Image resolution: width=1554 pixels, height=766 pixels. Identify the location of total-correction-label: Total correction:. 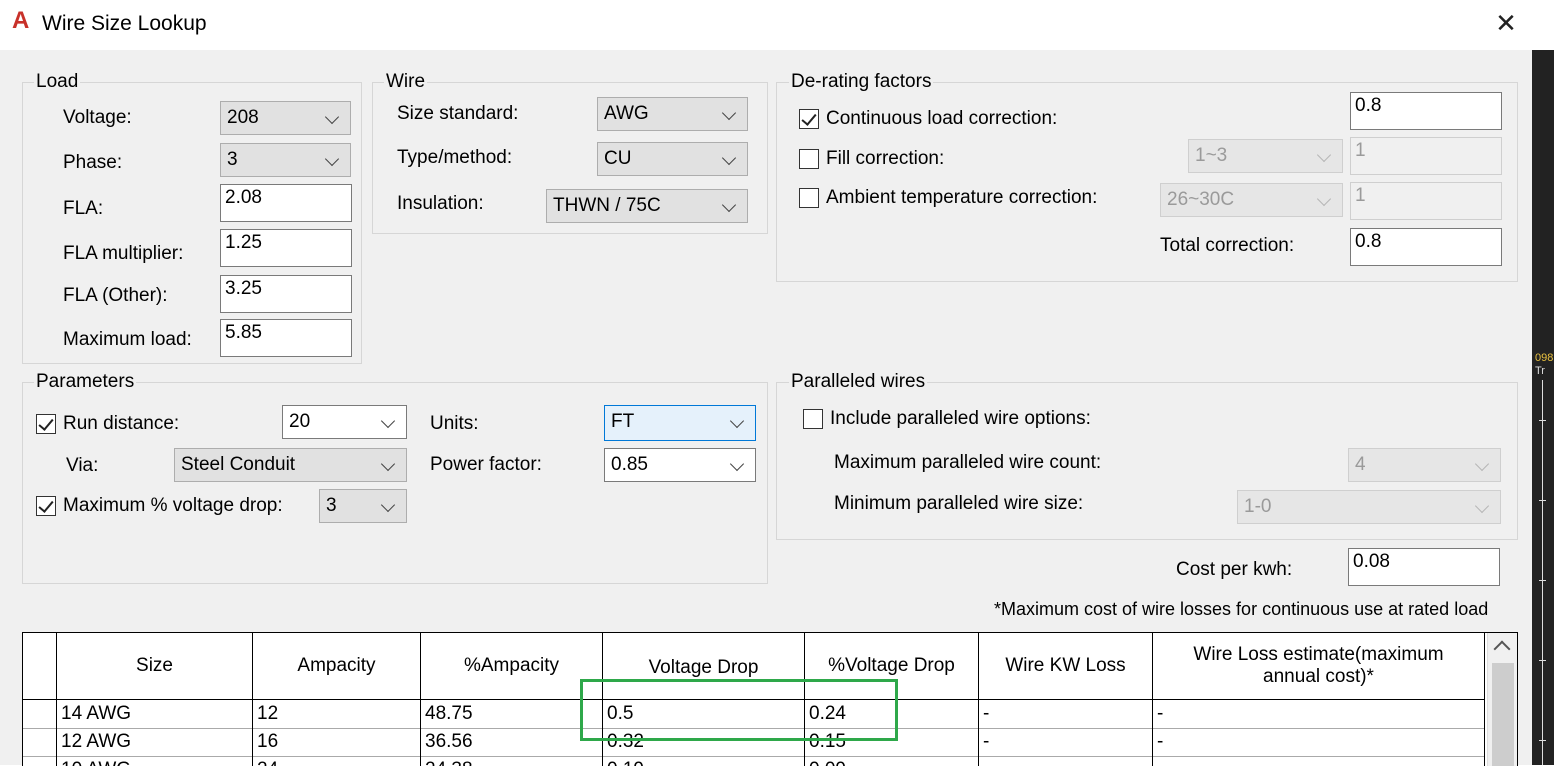
(1227, 245).